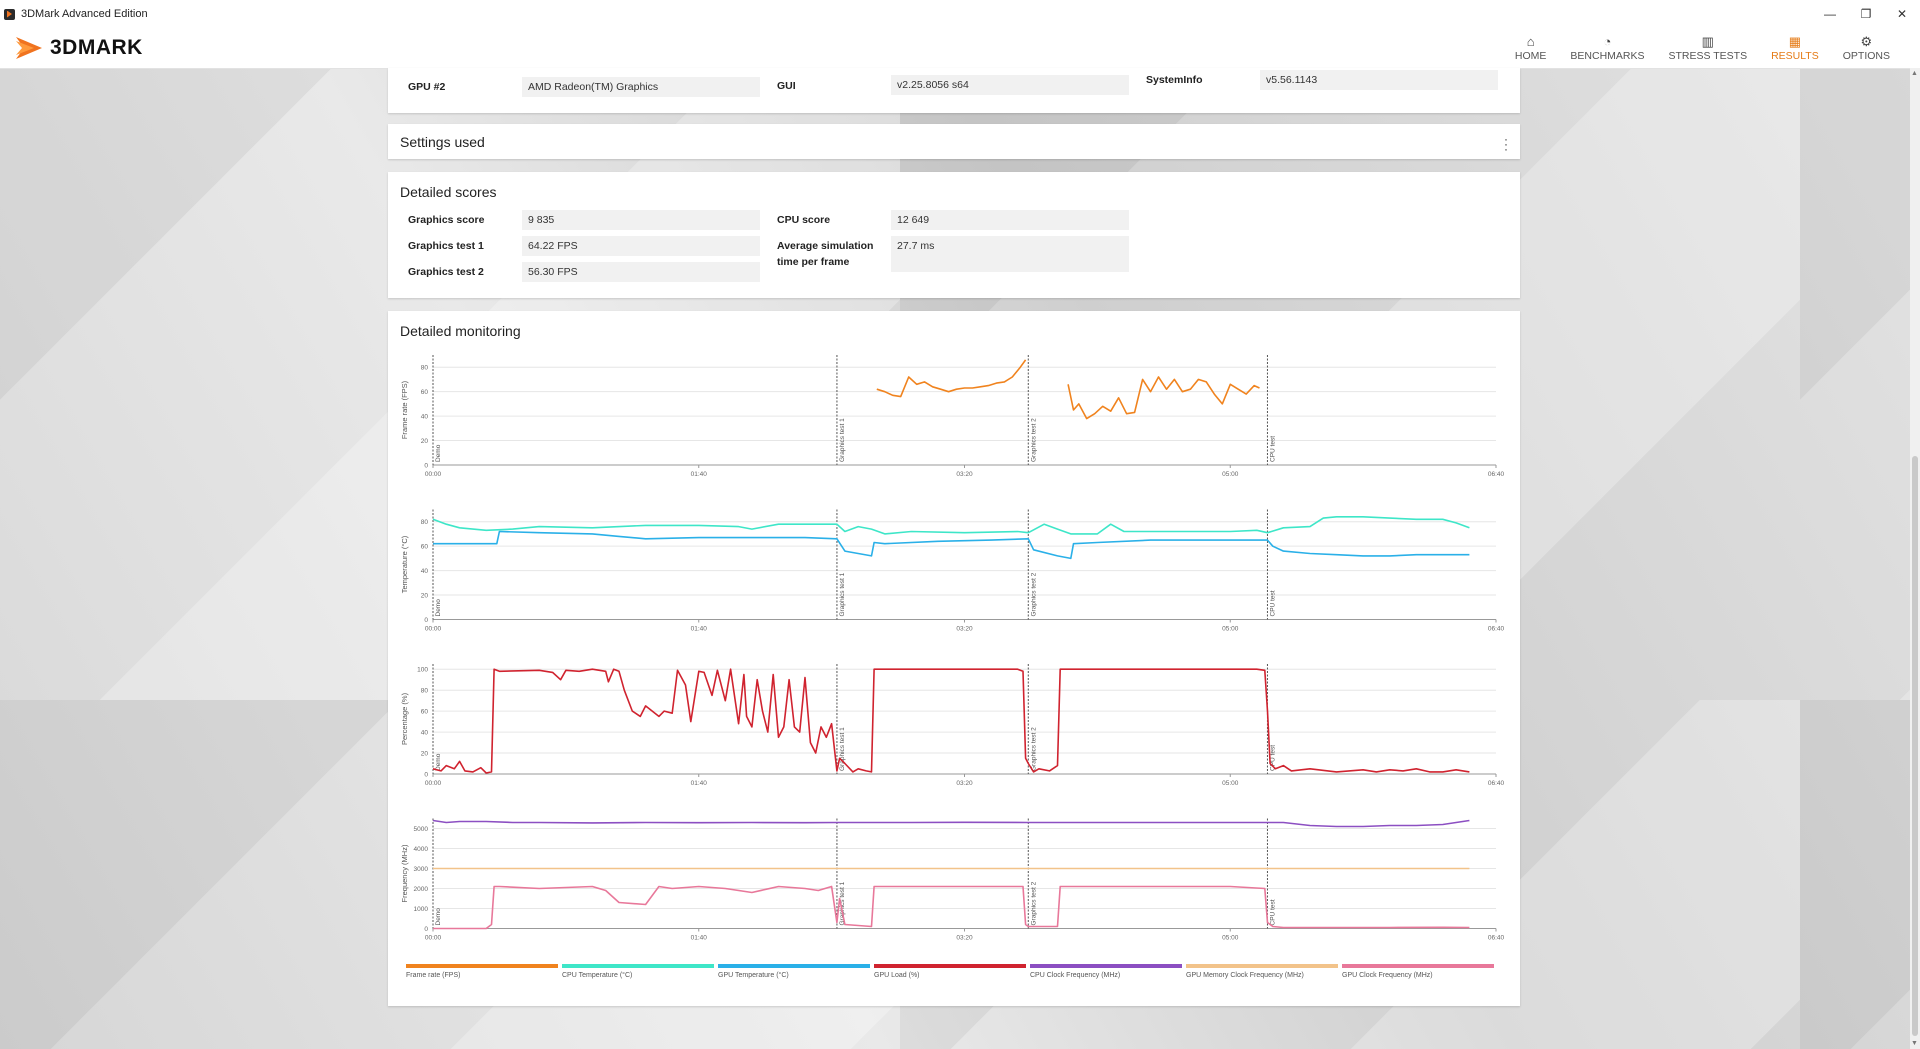 Image resolution: width=1920 pixels, height=1049 pixels. I want to click on y-tick-label: 2000, so click(421, 889).